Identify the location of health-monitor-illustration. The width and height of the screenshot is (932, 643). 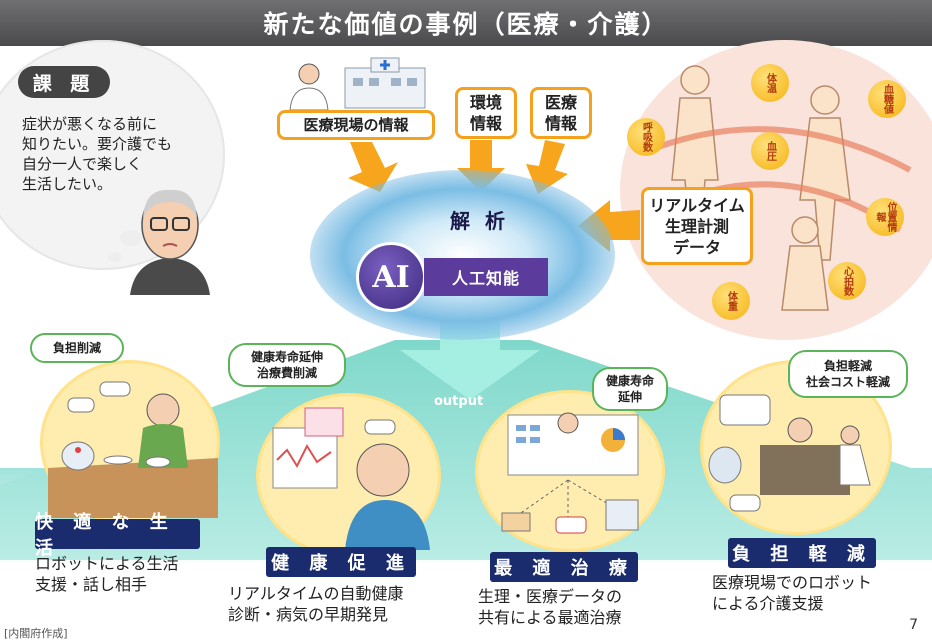
(351, 478).